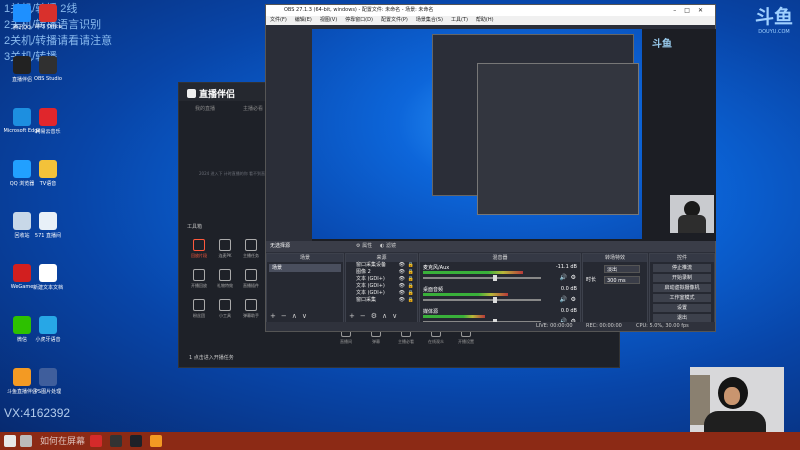 Image resolution: width=800 pixels, height=450 pixels. Describe the element at coordinates (704, 10) in the screenshot. I see `close-icon: ✕` at that location.